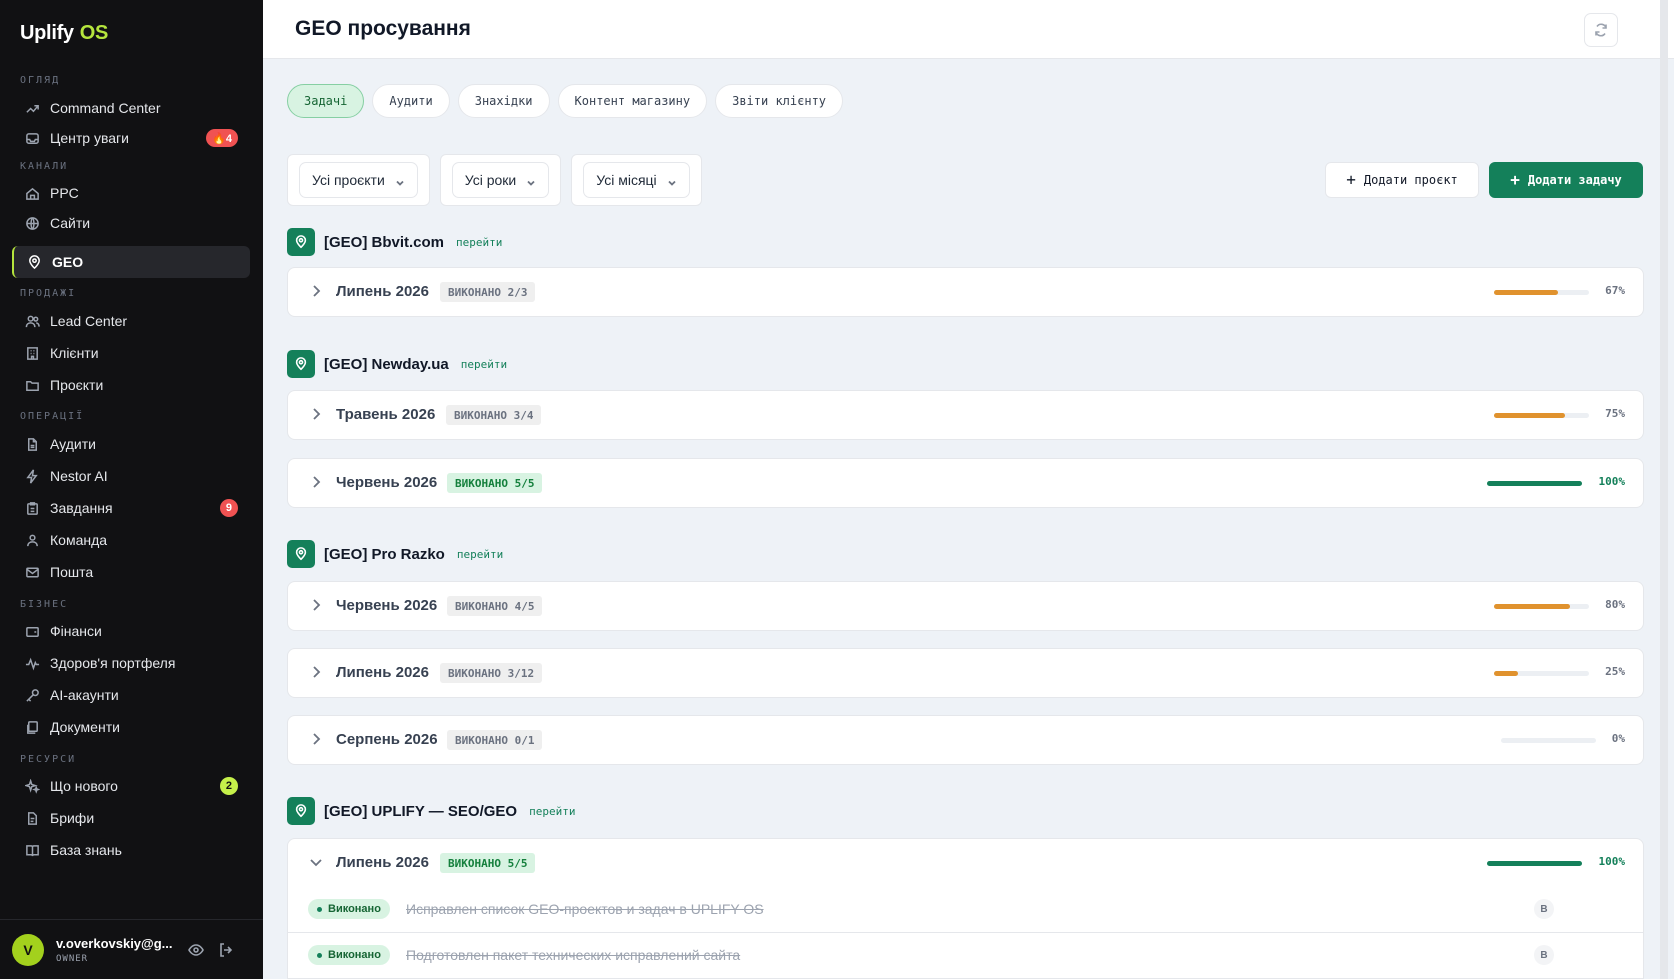  What do you see at coordinates (1402, 180) in the screenshot?
I see `add-project-button: + Додати проєкт` at bounding box center [1402, 180].